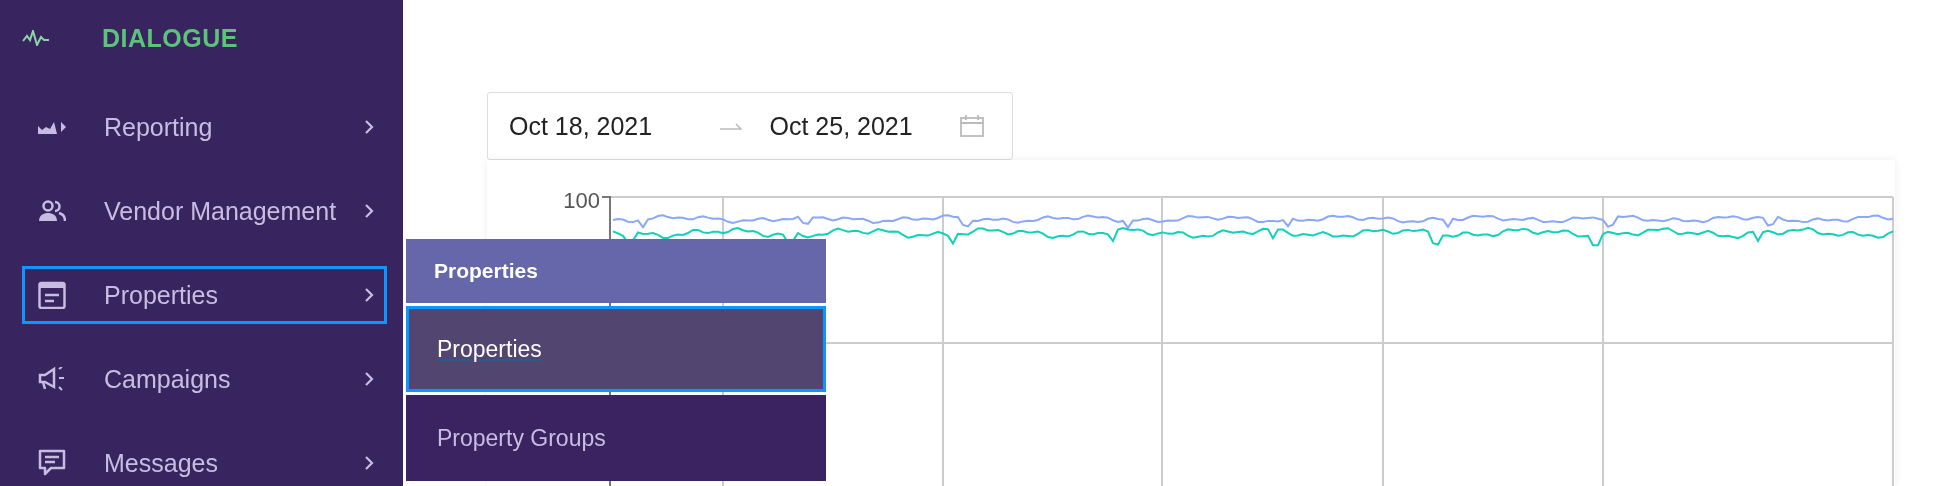  I want to click on people-icon, so click(52, 211).